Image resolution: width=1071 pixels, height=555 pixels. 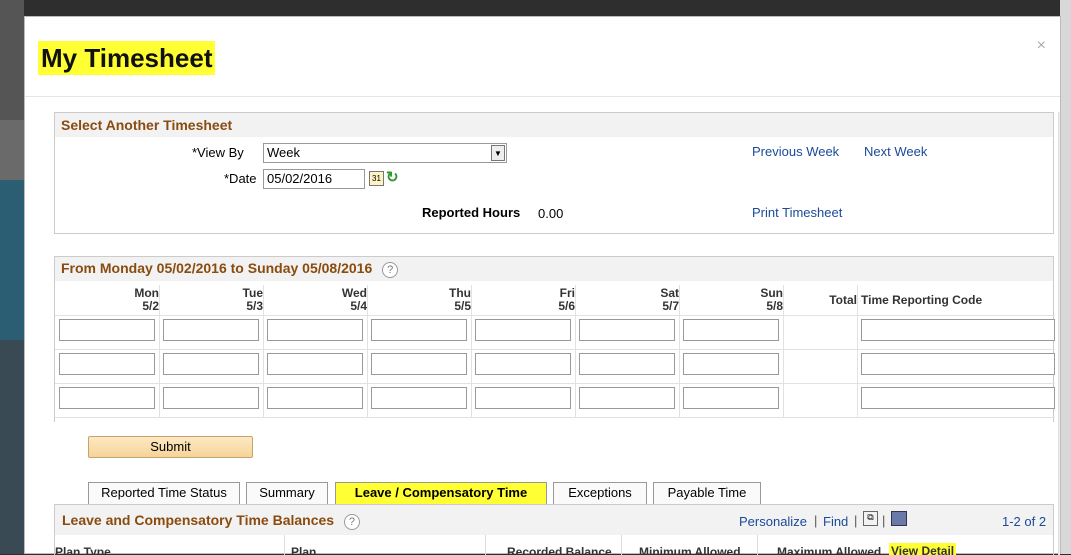 What do you see at coordinates (471, 212) in the screenshot?
I see `reported-hours-label: Reported Hours` at bounding box center [471, 212].